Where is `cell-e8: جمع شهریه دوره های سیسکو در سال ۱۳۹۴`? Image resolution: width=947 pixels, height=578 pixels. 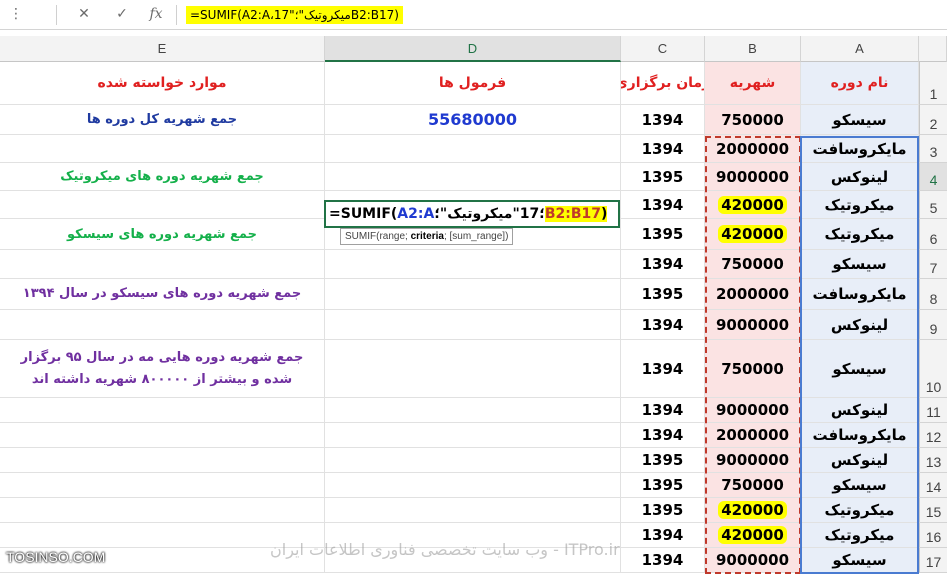 cell-e8: جمع شهریه دوره های سیسکو در سال ۱۳۹۴ is located at coordinates (162, 294).